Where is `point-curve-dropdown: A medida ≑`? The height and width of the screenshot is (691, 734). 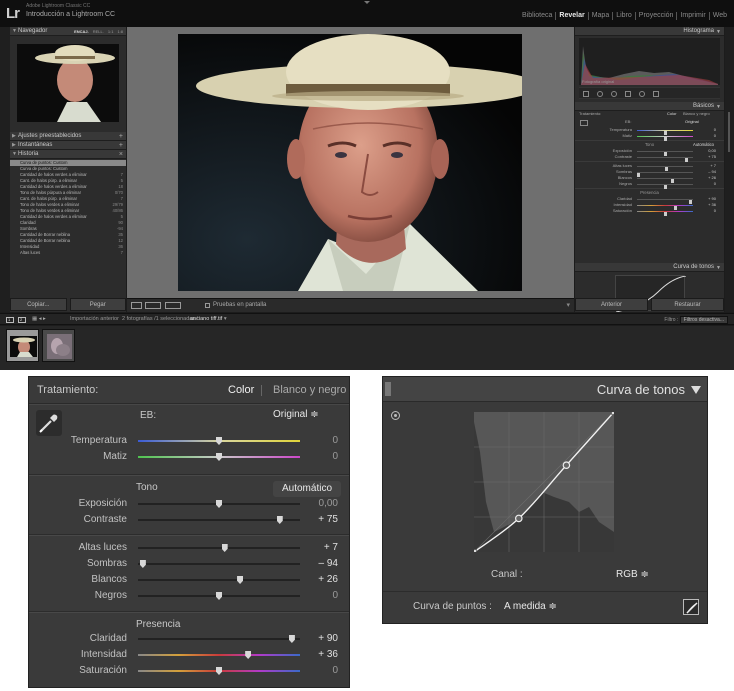
point-curve-dropdown: A medida ≑ is located at coordinates (530, 606).